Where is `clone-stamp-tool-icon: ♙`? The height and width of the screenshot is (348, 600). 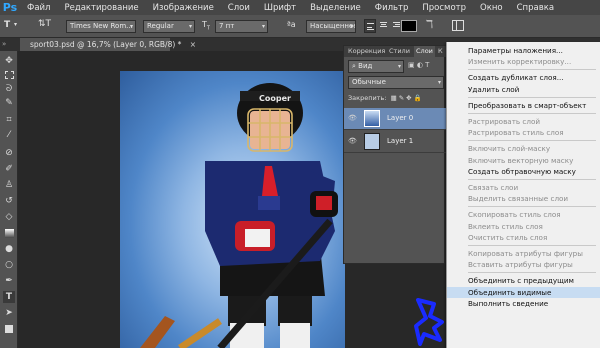
clone-stamp-tool-icon: ♙ is located at coordinates (9, 185).